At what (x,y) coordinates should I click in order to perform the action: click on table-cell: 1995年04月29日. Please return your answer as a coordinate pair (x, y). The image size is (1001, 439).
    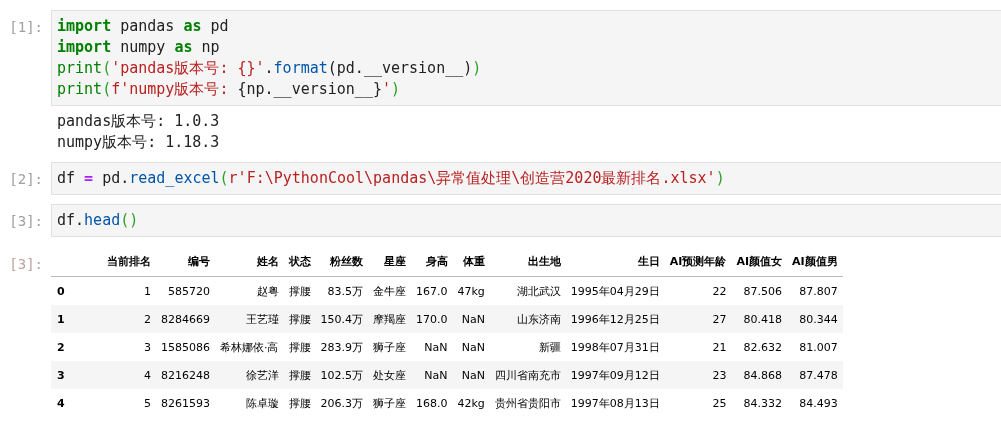
    Looking at the image, I should click on (615, 290).